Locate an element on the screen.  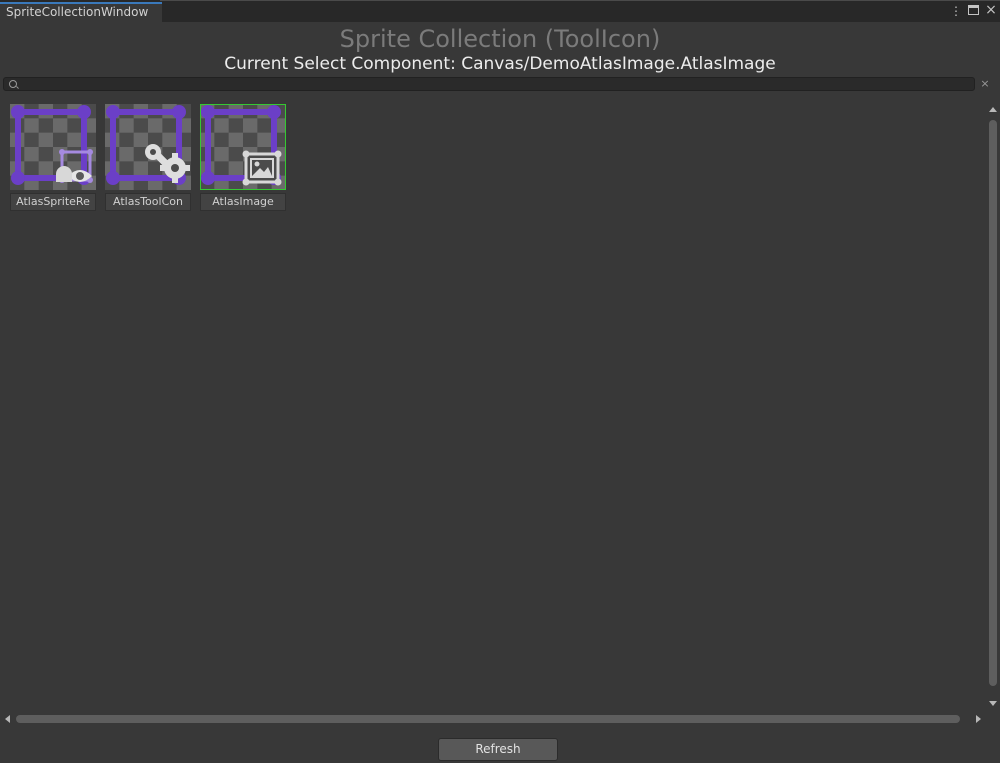
horizontal-scrollbar is located at coordinates (493, 719).